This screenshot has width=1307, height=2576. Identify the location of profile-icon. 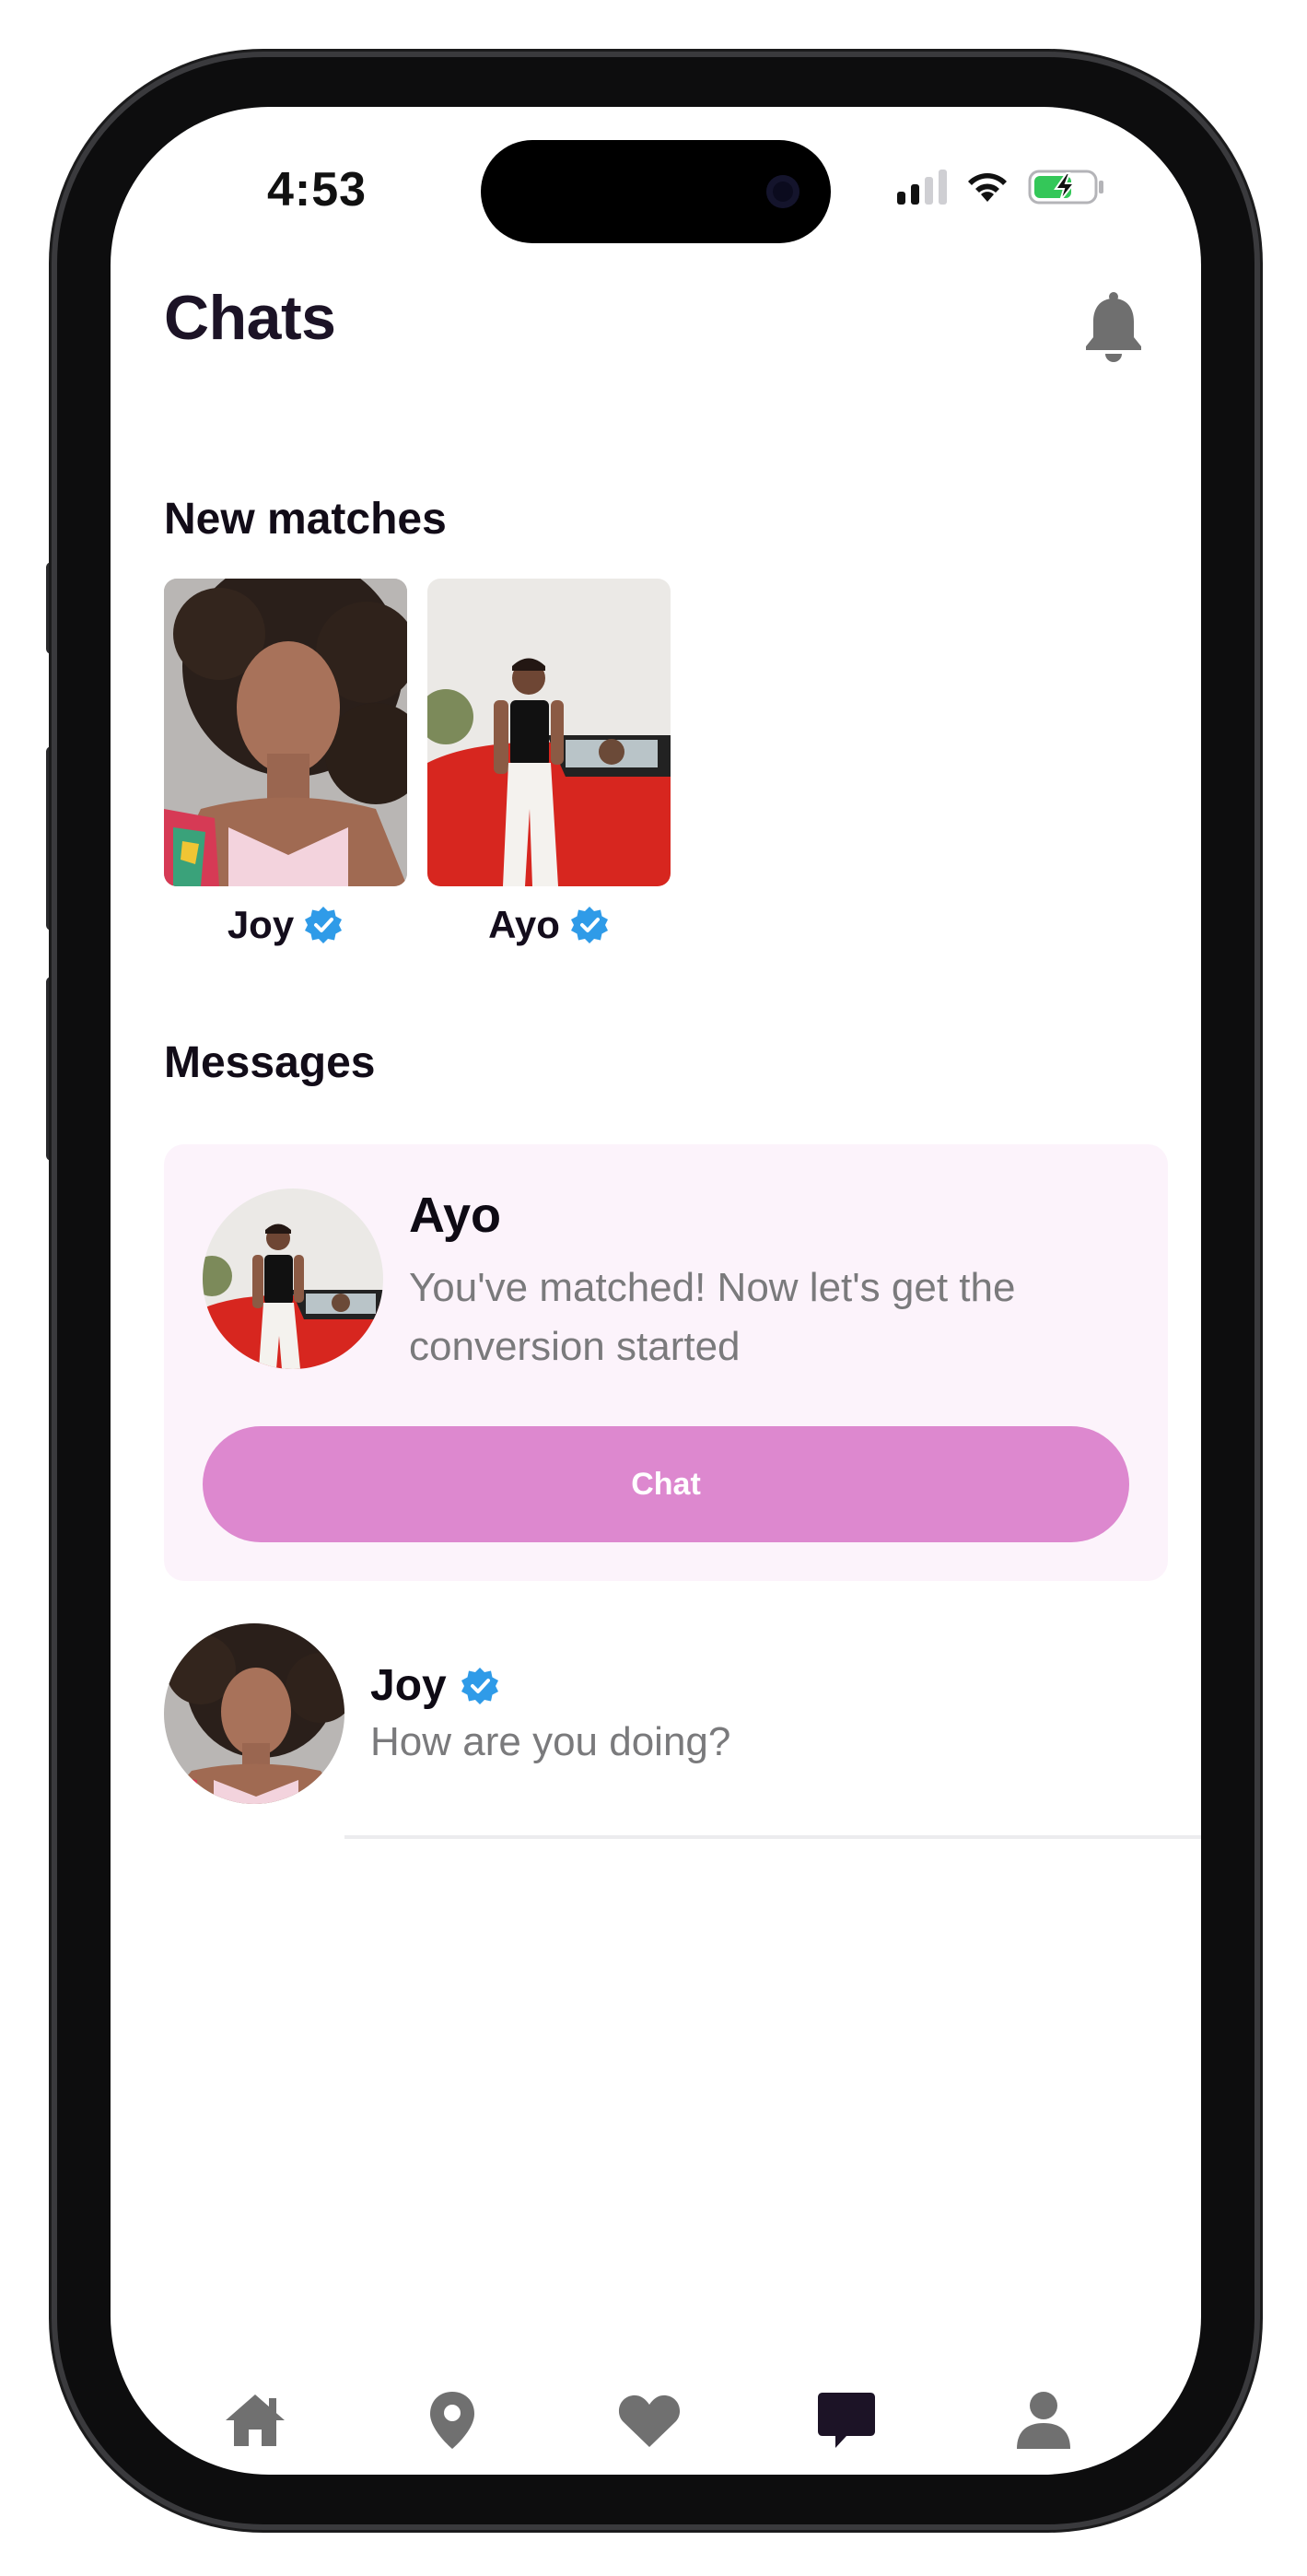
(1043, 2420).